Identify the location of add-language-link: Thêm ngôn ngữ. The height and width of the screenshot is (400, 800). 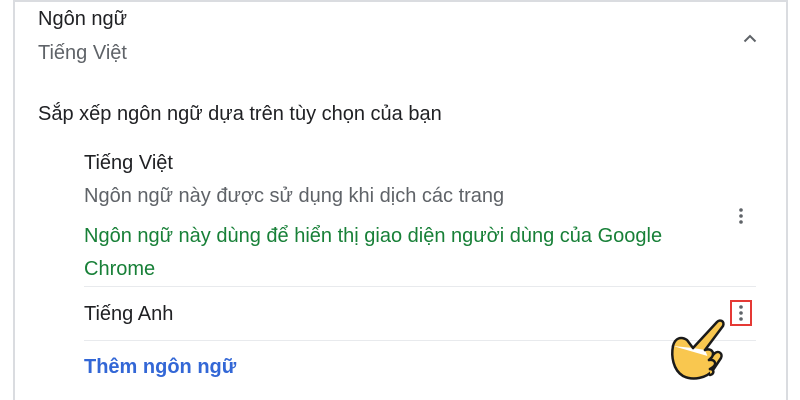
(160, 367).